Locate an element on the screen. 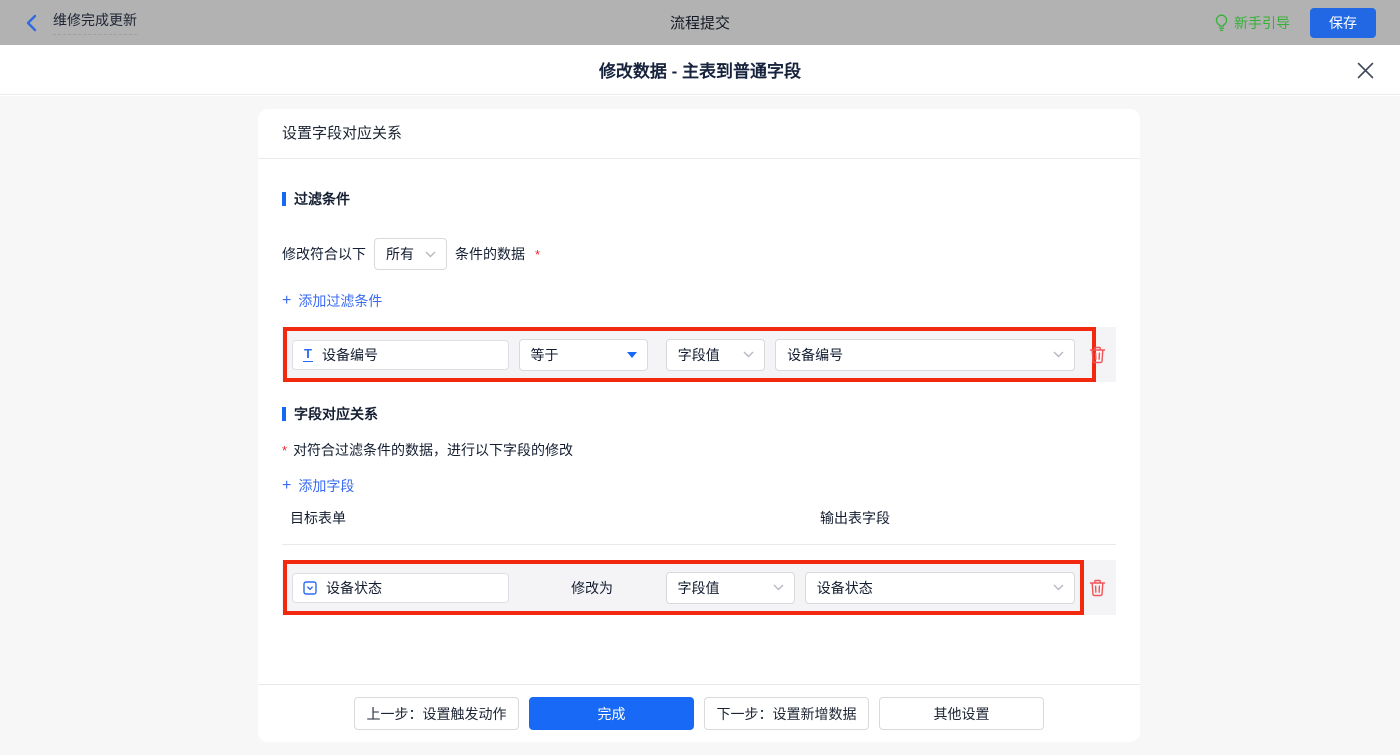 This screenshot has width=1400, height=755. operator-value: 等于 is located at coordinates (544, 354).